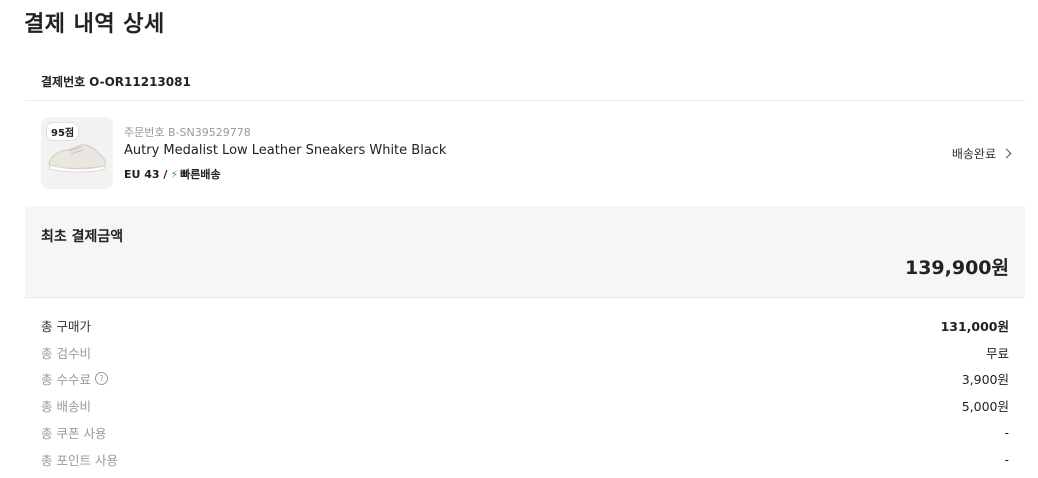 The height and width of the screenshot is (478, 1038). What do you see at coordinates (146, 174) in the screenshot?
I see `size-label: EU 43 /` at bounding box center [146, 174].